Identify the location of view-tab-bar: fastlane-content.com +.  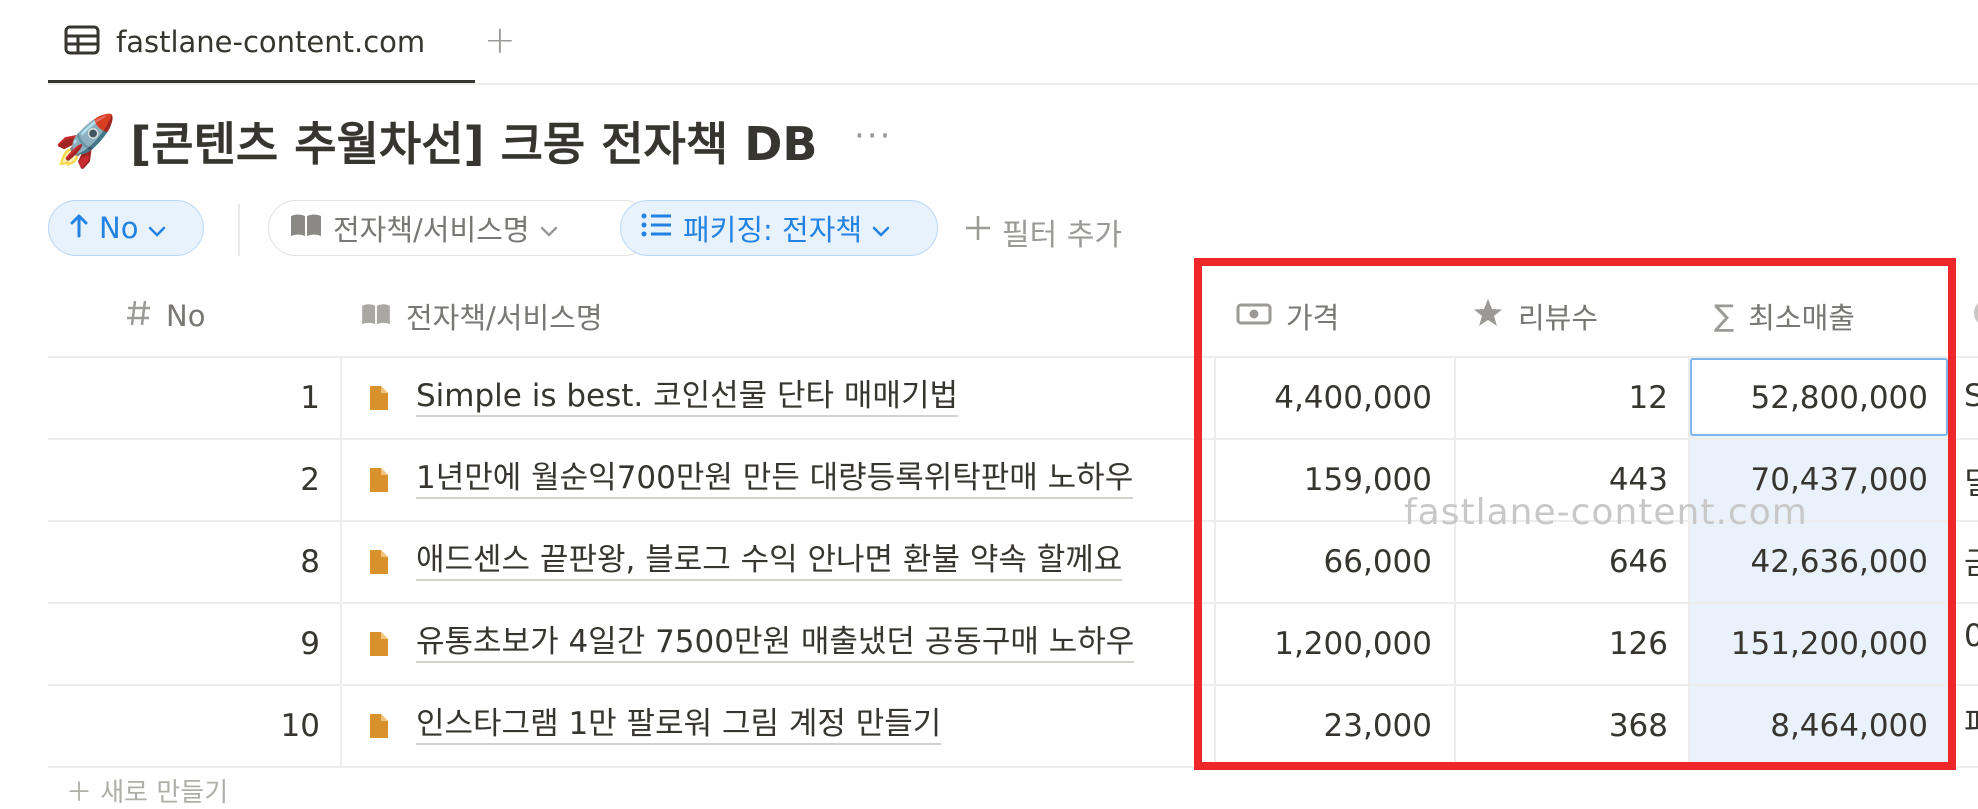
(989, 42).